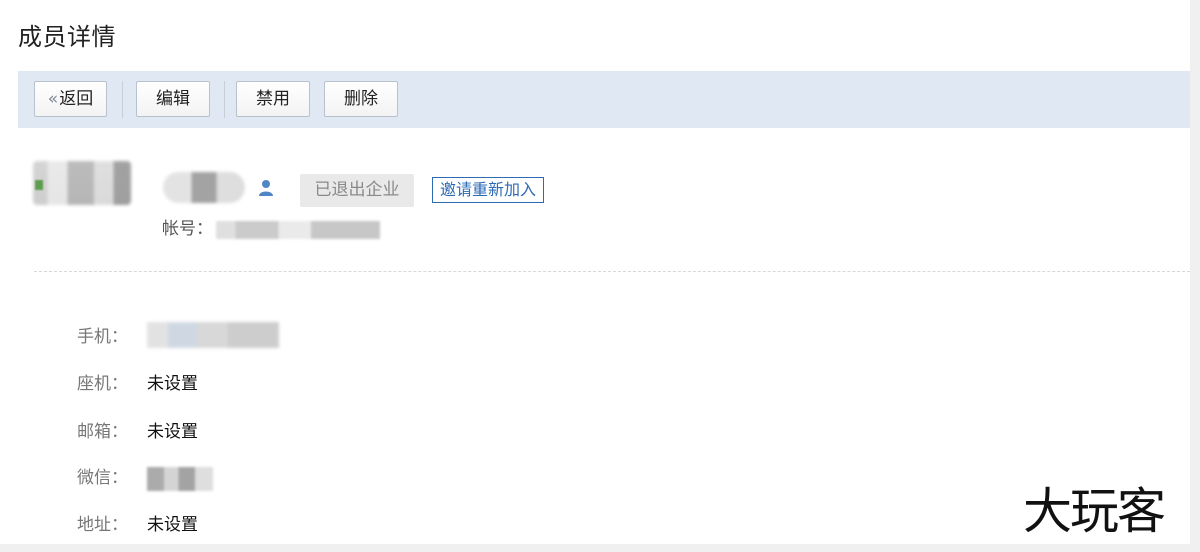  I want to click on back-button-label: 返回, so click(76, 99).